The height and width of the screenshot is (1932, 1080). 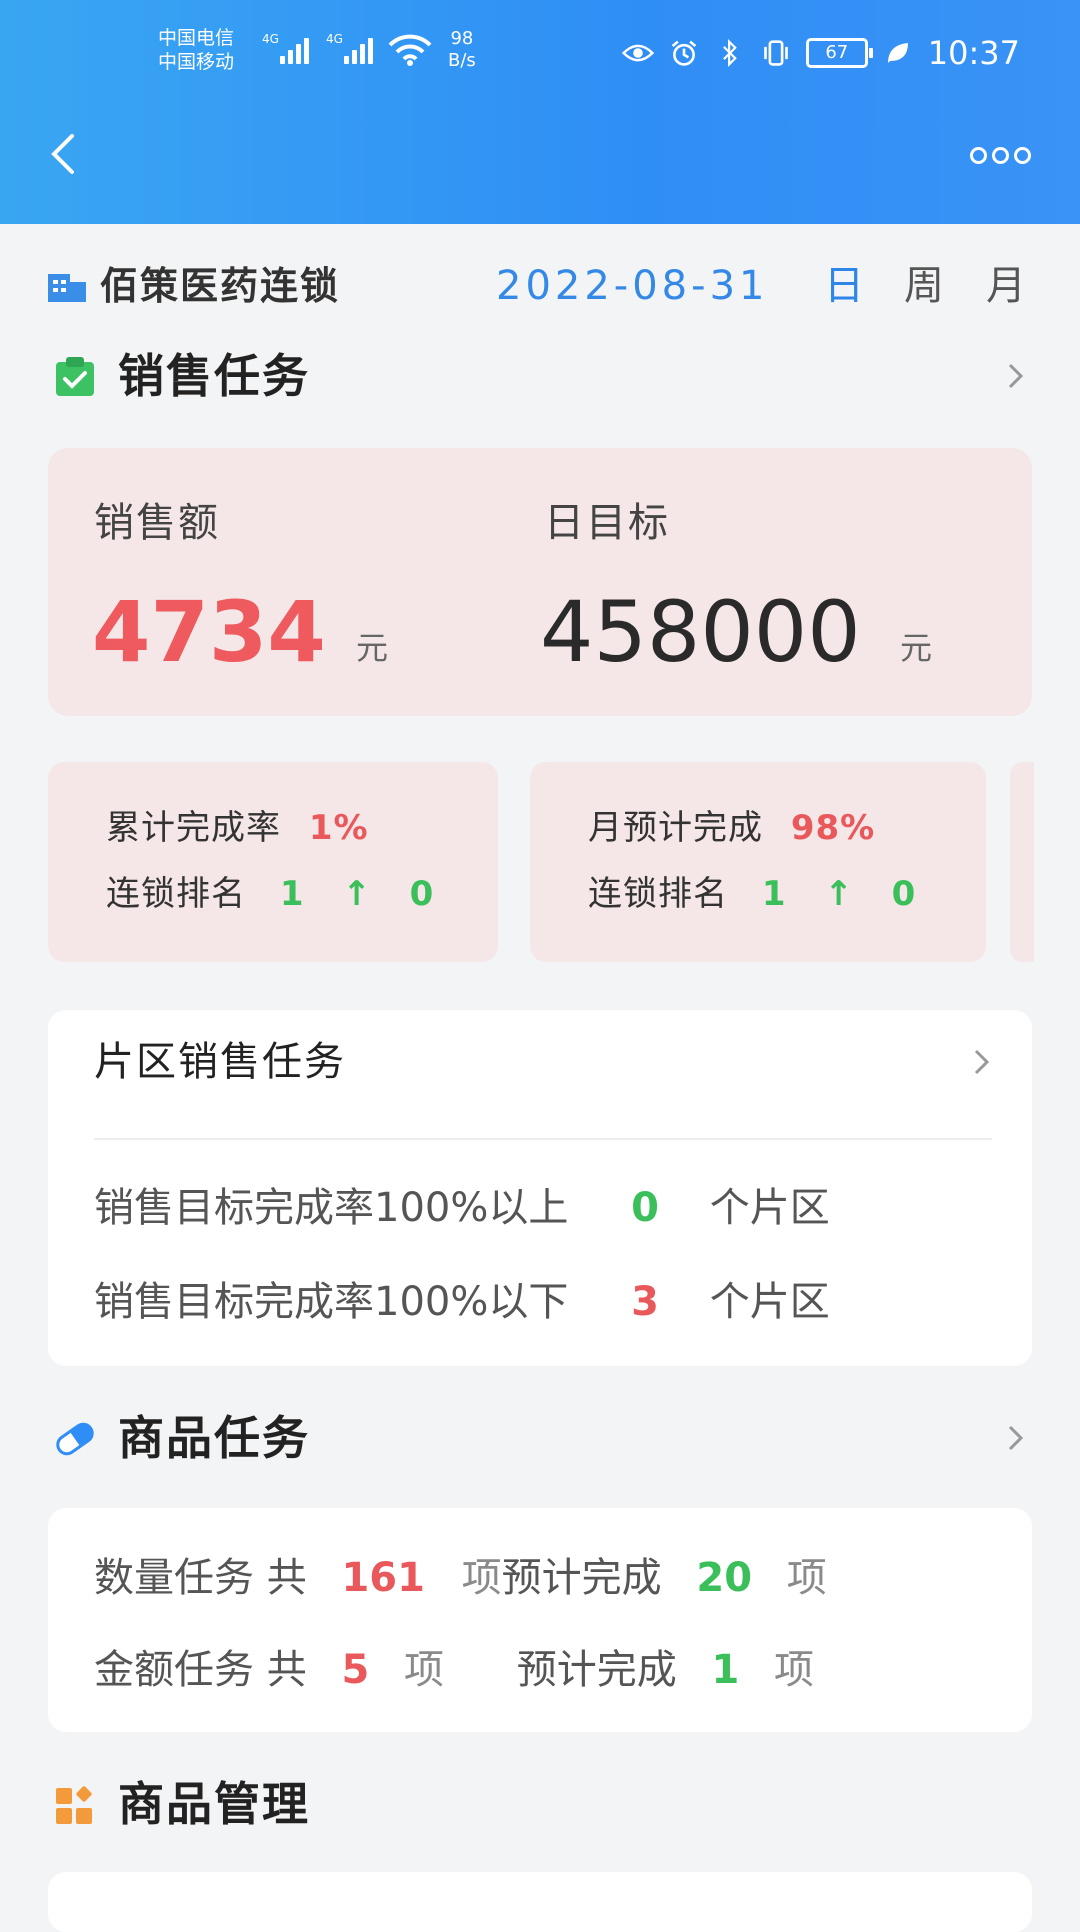 I want to click on chevron-left-icon, so click(x=62, y=154).